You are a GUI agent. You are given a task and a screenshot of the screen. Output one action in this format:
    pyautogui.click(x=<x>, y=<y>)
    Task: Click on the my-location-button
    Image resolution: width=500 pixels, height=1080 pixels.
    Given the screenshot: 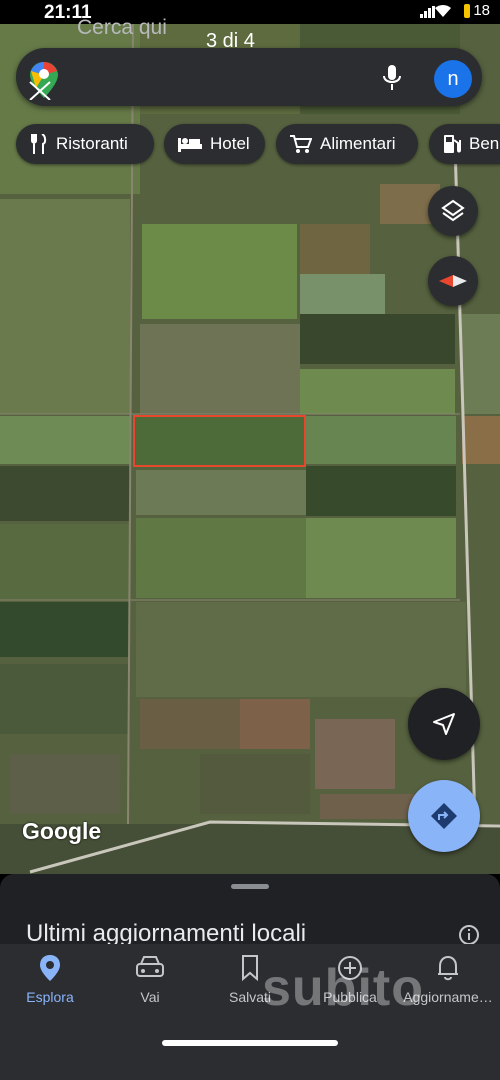 What is the action you would take?
    pyautogui.click(x=444, y=724)
    